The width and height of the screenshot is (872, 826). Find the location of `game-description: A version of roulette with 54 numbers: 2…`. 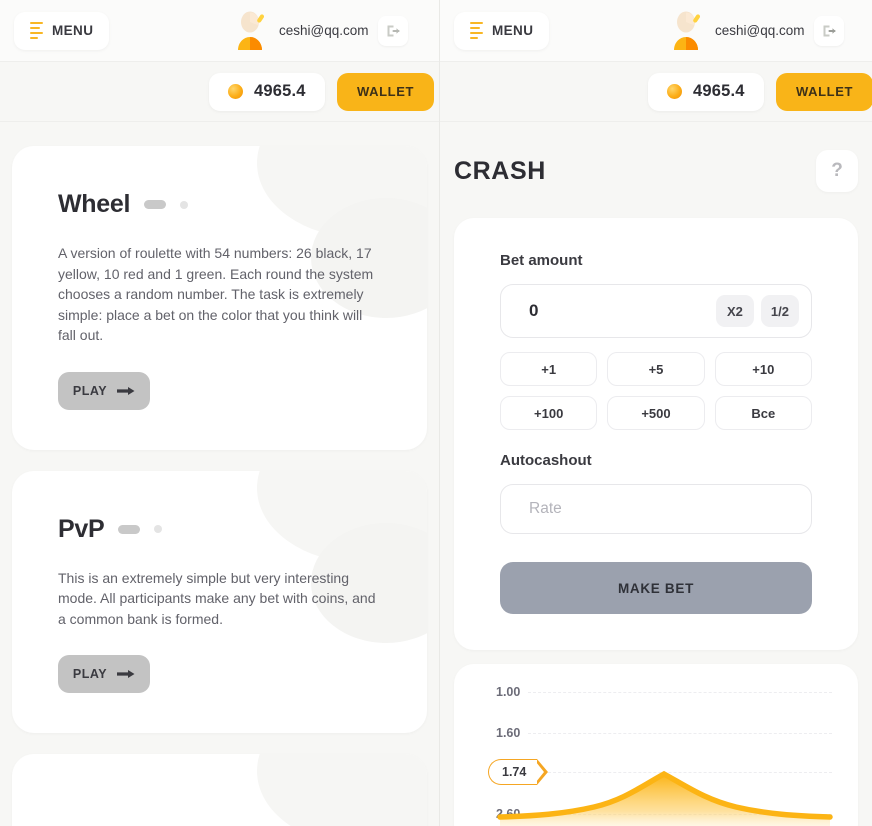

game-description: A version of roulette with 54 numbers: 2… is located at coordinates (216, 294).